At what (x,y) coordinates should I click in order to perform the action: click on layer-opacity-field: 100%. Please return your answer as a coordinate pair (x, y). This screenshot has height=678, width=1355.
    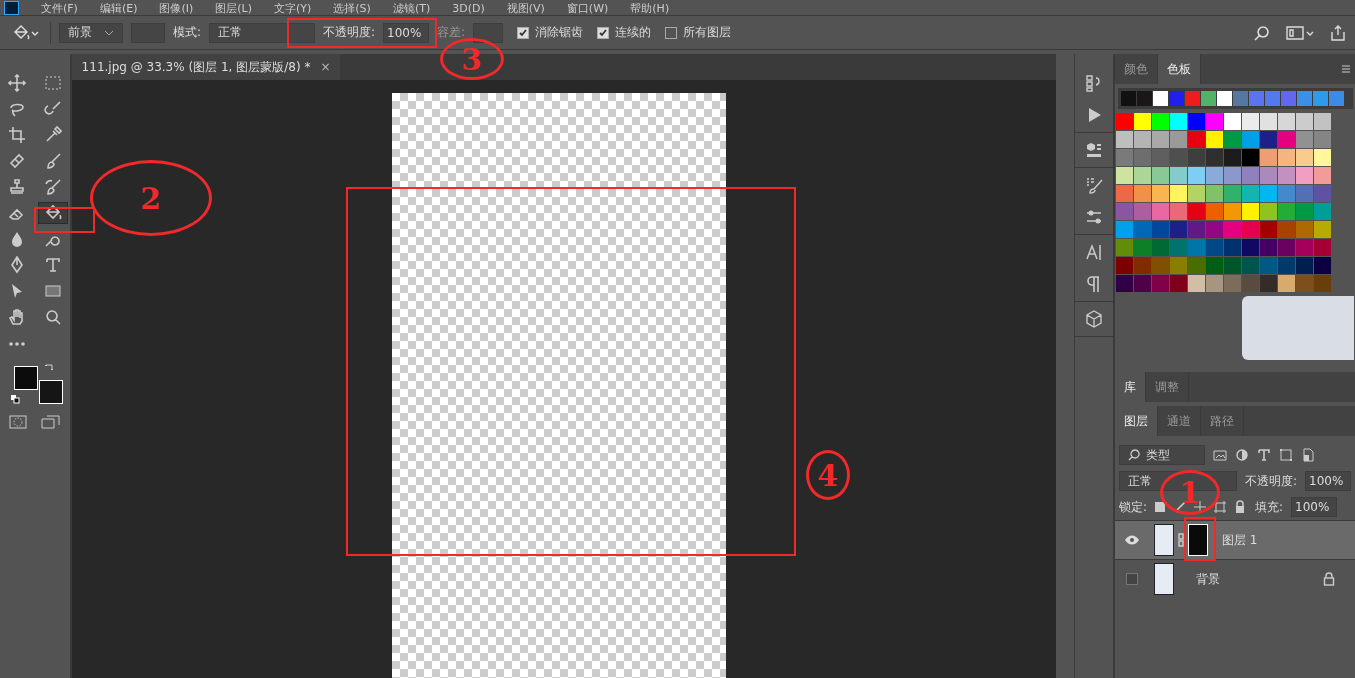
    Looking at the image, I should click on (1328, 481).